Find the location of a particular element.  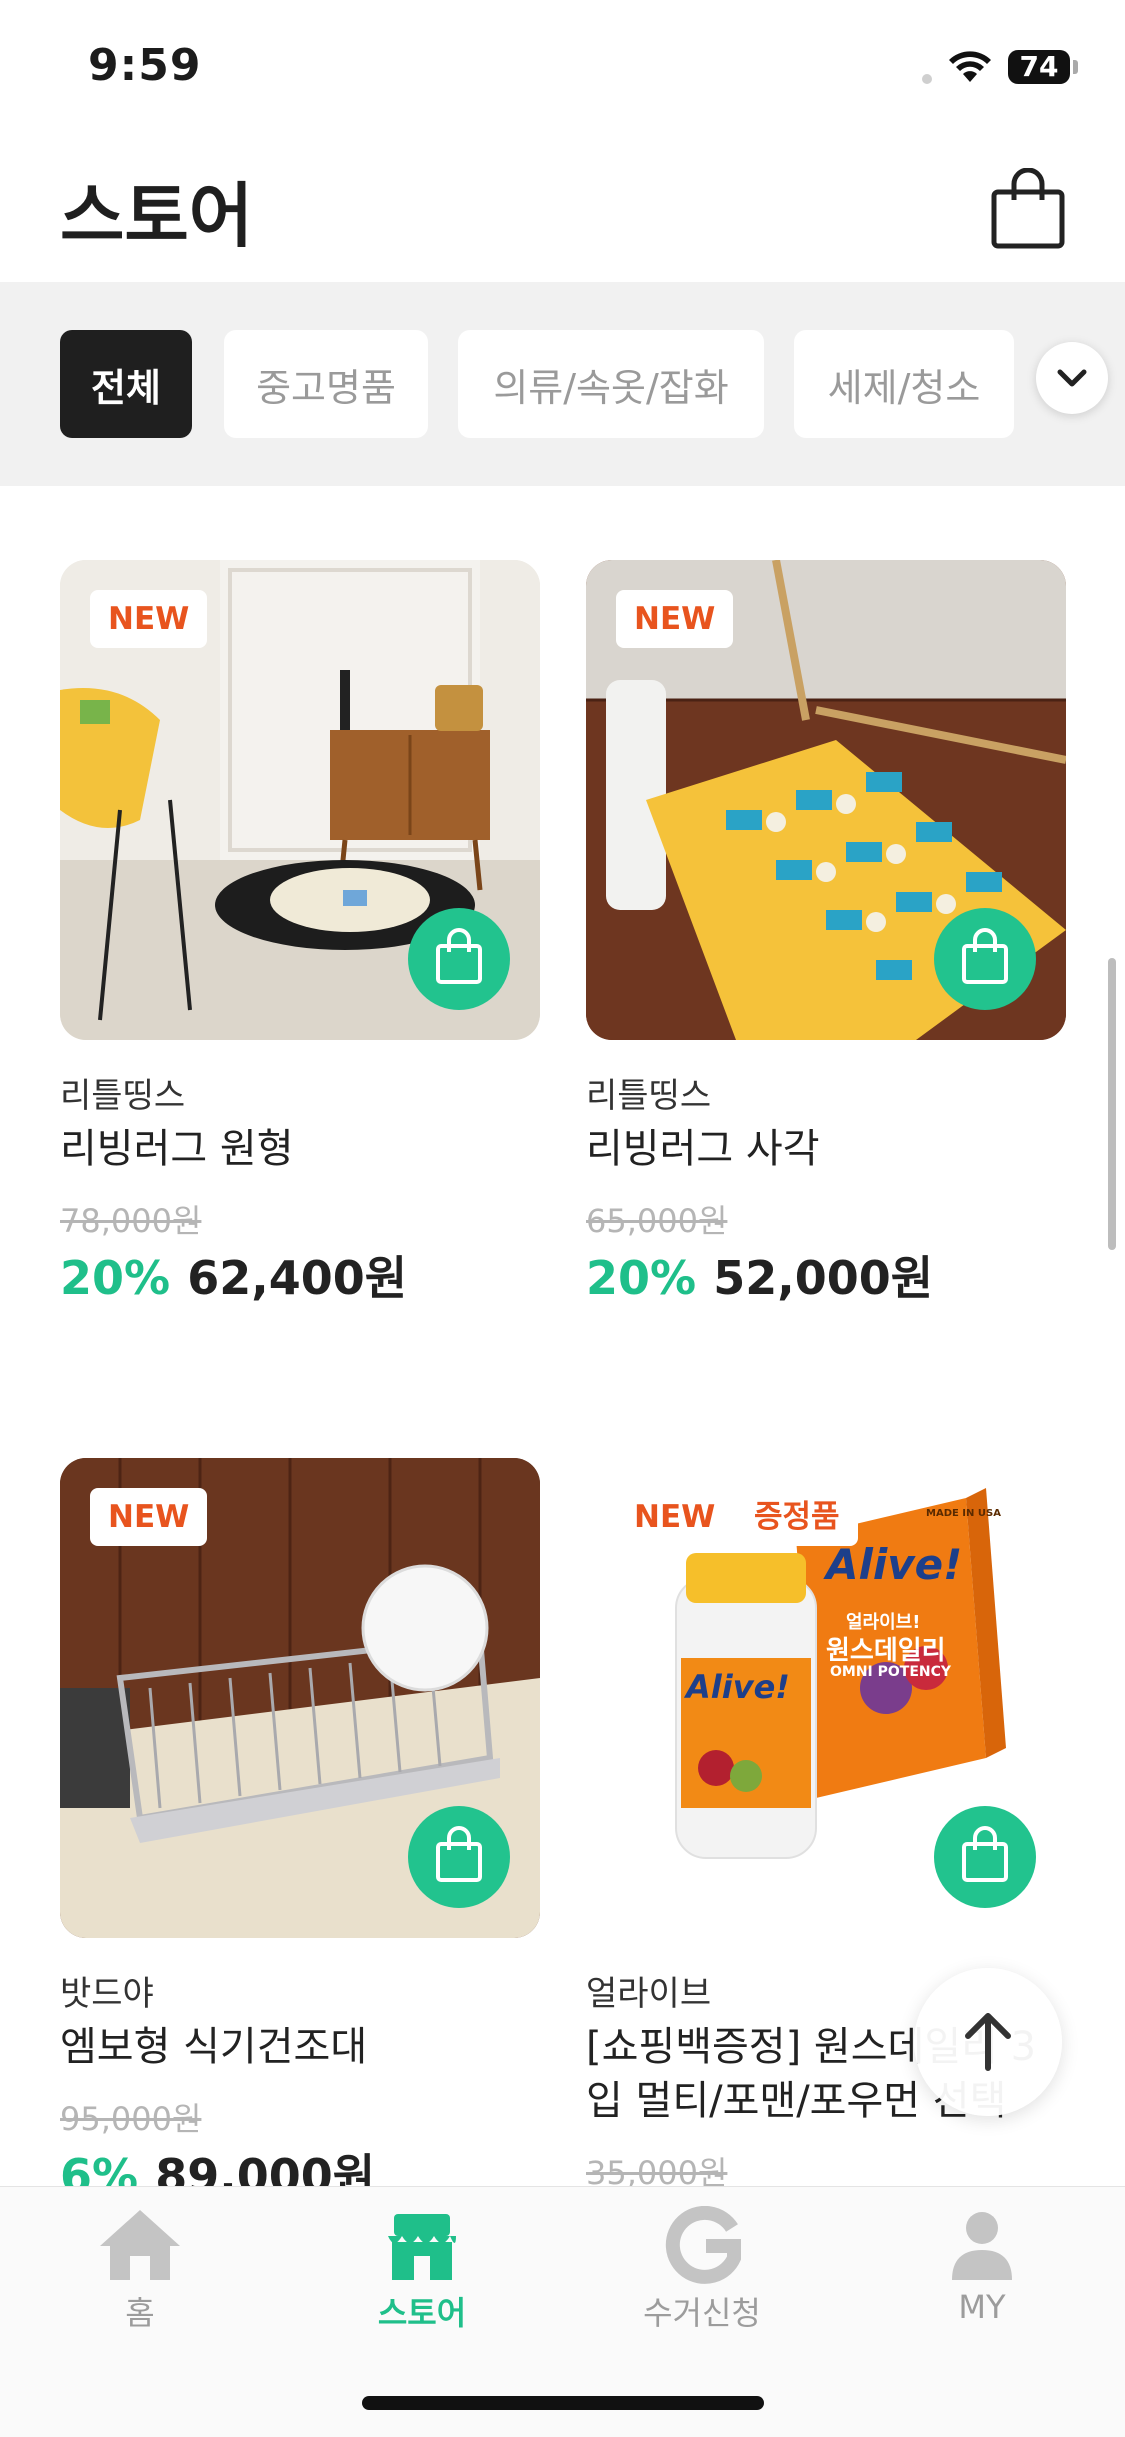

tab-label: 수거신청 is located at coordinates (702, 2313).